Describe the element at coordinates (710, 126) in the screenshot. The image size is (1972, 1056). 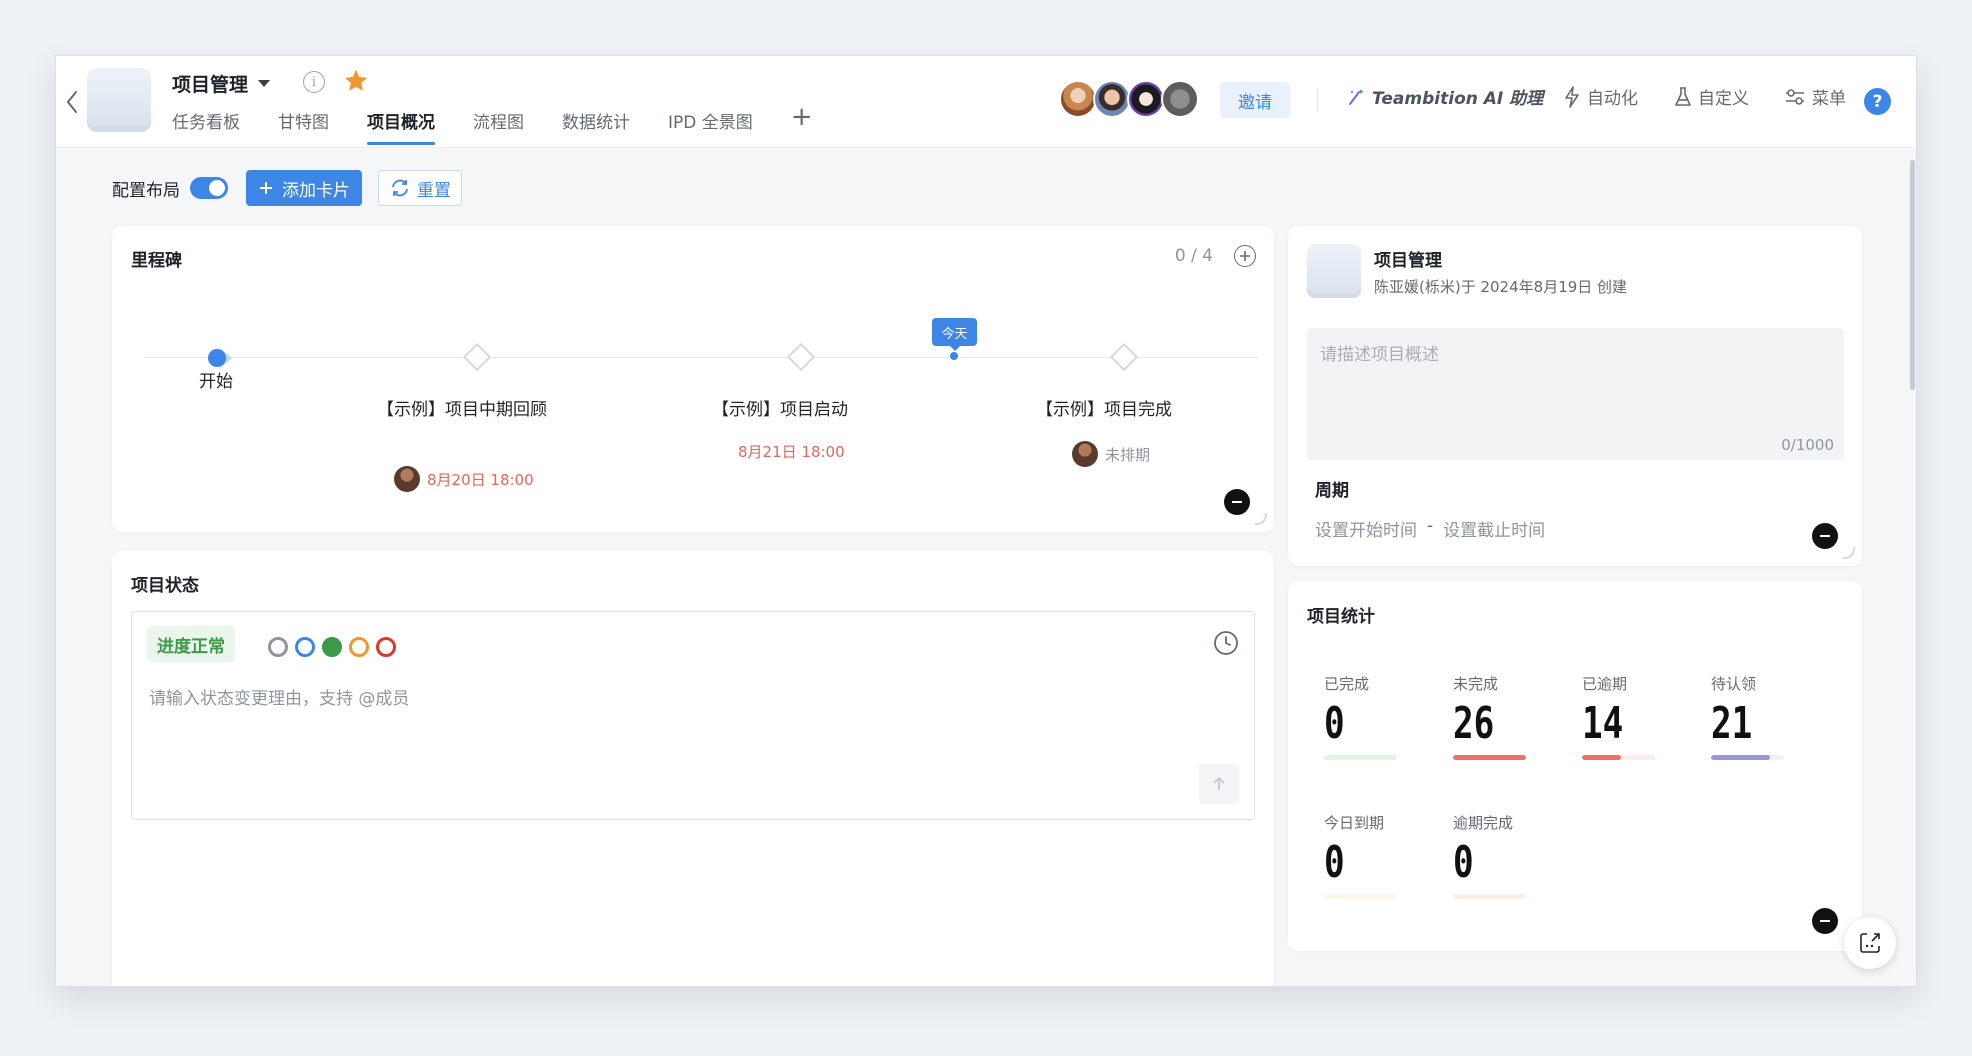
I see `tab-ipd: IPD 全景图` at that location.